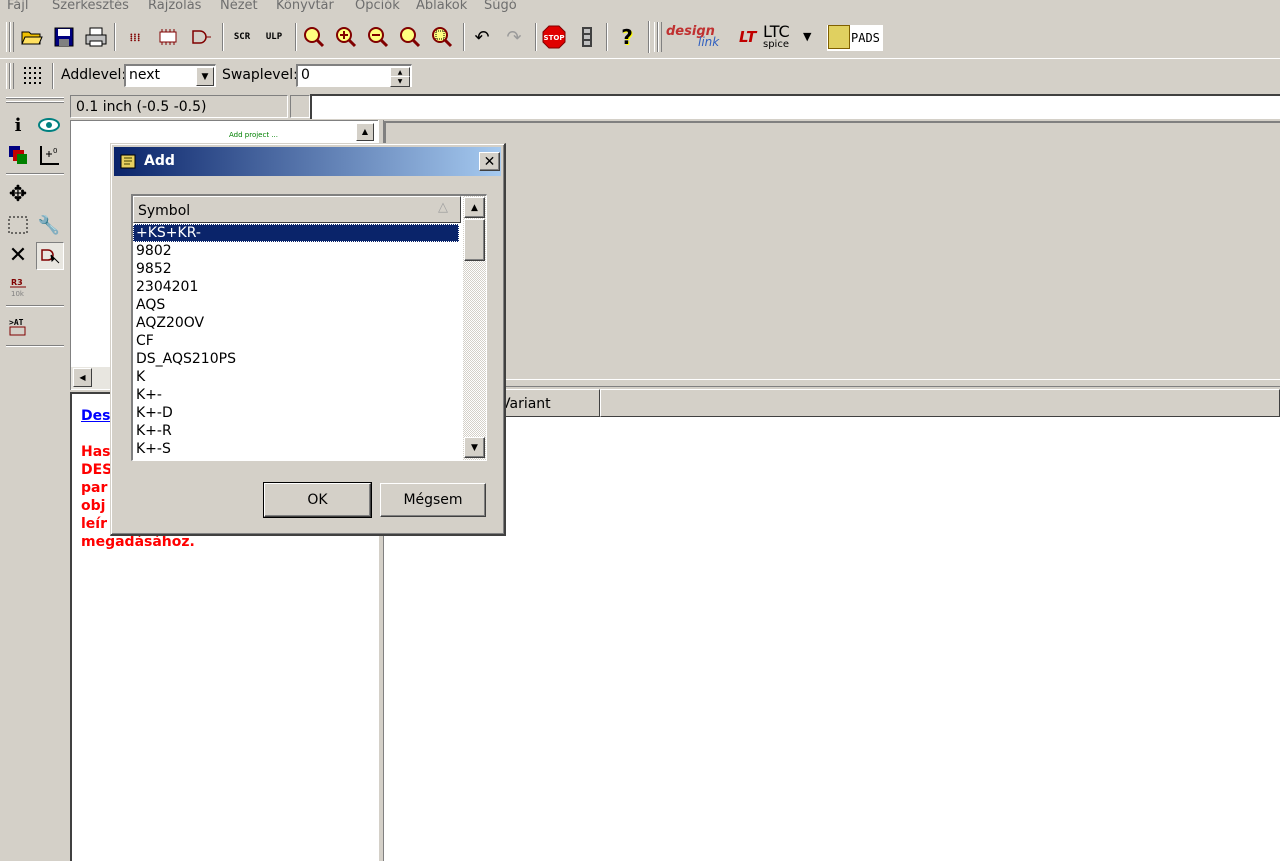  I want to click on menu-file: Fájl, so click(17, 6).